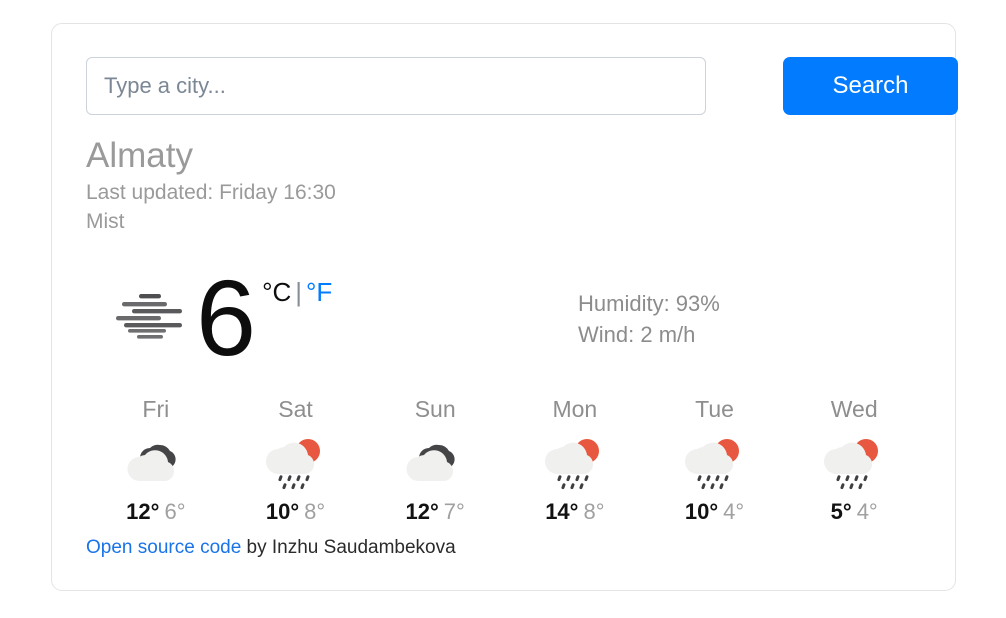 The image size is (1006, 618). What do you see at coordinates (854, 409) in the screenshot?
I see `forecast-day-label: Wed` at bounding box center [854, 409].